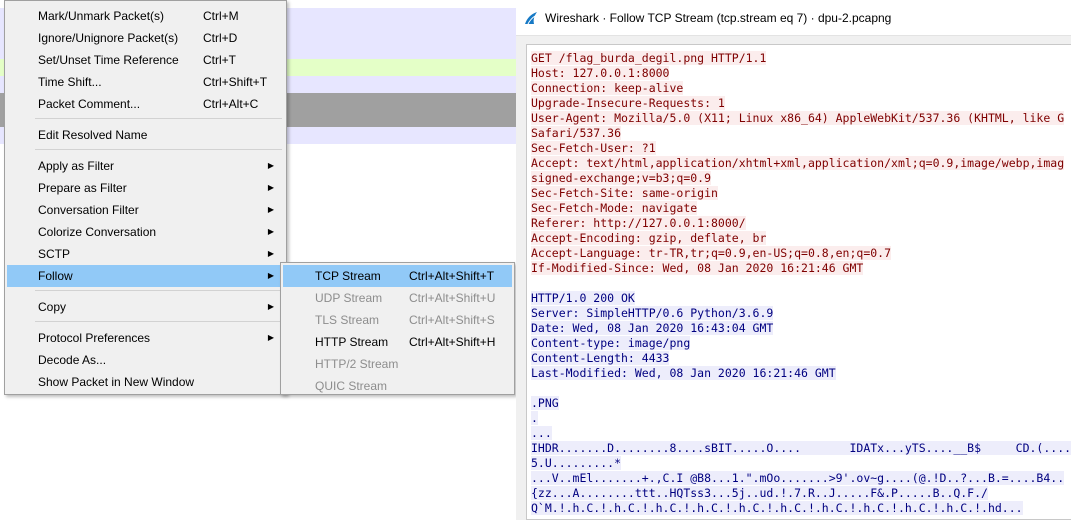 Image resolution: width=1071 pixels, height=520 pixels. I want to click on server-stream-line: HTTP/1.0 200 OK, so click(583, 298).